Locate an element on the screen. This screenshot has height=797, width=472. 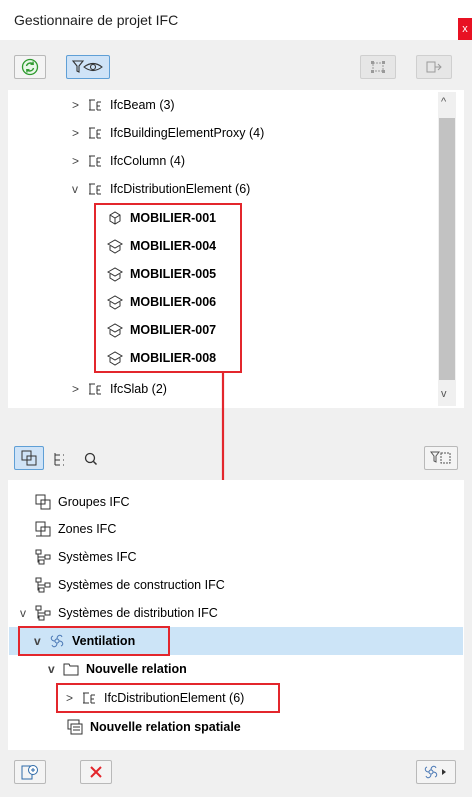
ventilation-row: v Ventilation is located at coordinates (84, 641).